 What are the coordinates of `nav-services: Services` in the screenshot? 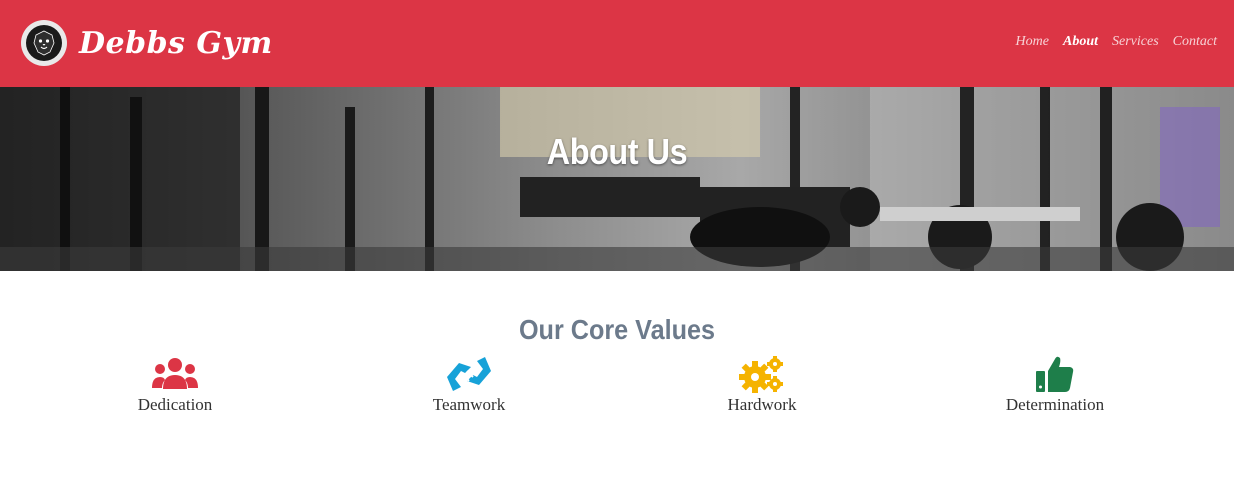 It's located at (1135, 42).